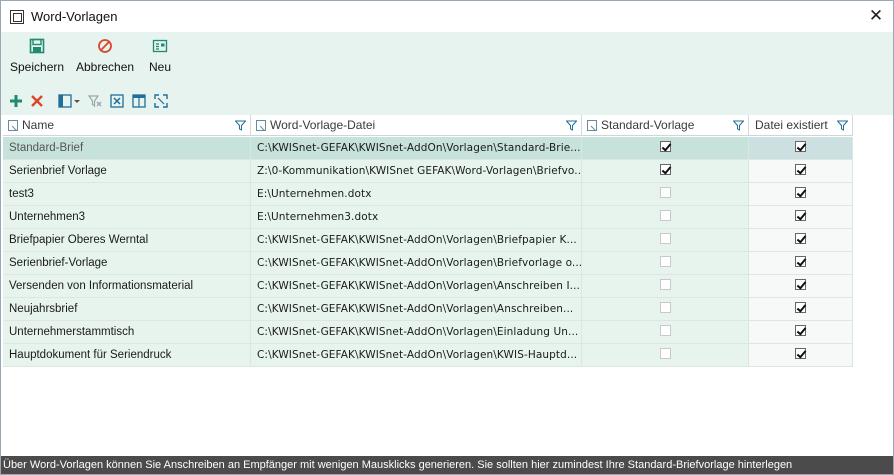 Image resolution: width=894 pixels, height=475 pixels. Describe the element at coordinates (160, 67) in the screenshot. I see `new-label: Neu` at that location.